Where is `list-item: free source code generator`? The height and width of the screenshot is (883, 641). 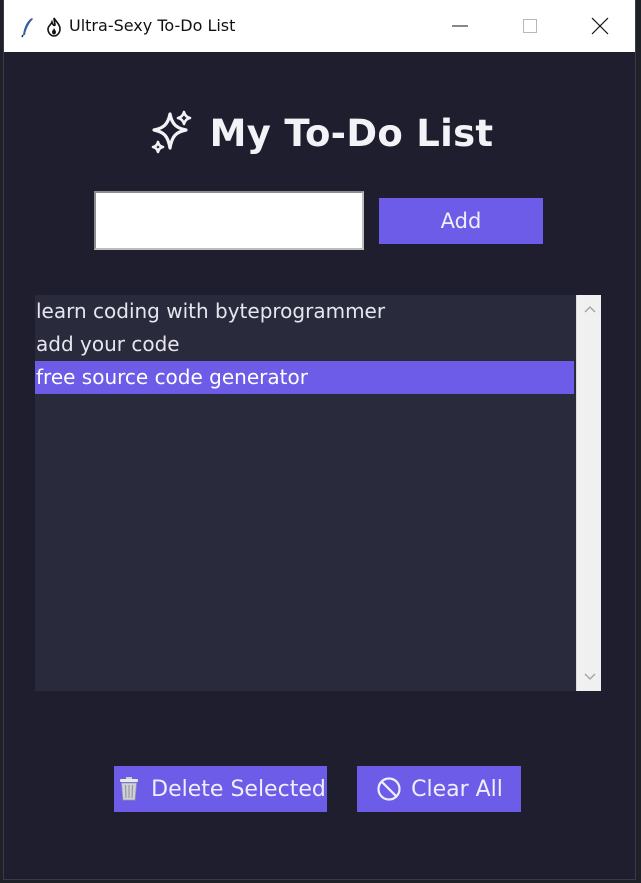
list-item: free source code generator is located at coordinates (304, 377).